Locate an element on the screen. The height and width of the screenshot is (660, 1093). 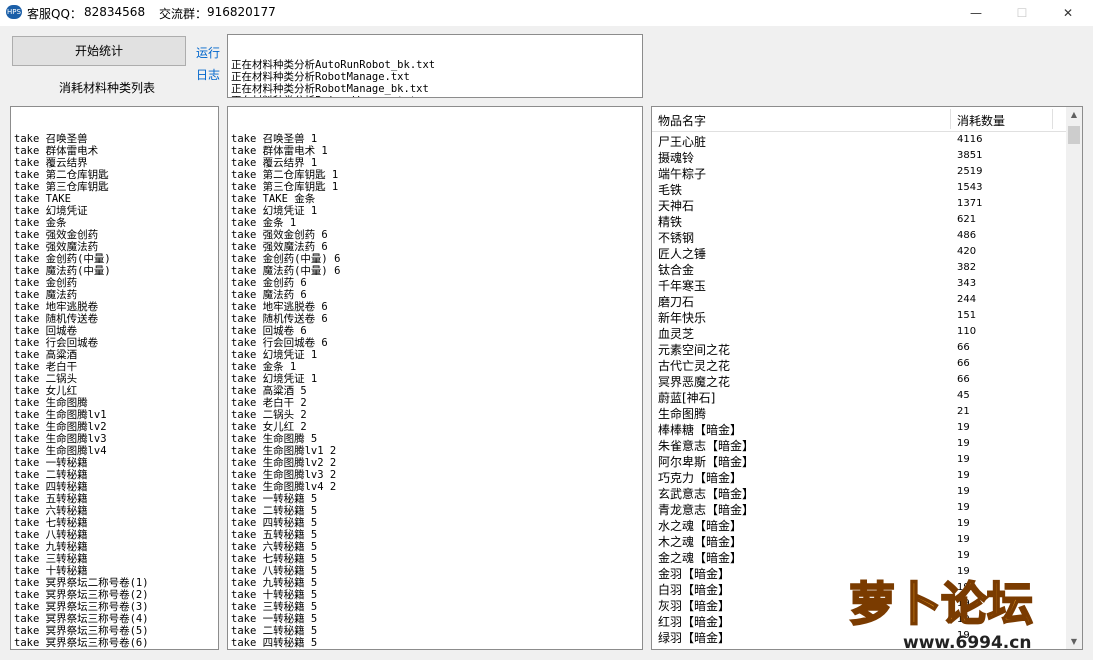
list-item: take 冥界祭坛二称号卷(1) is located at coordinates (81, 583).